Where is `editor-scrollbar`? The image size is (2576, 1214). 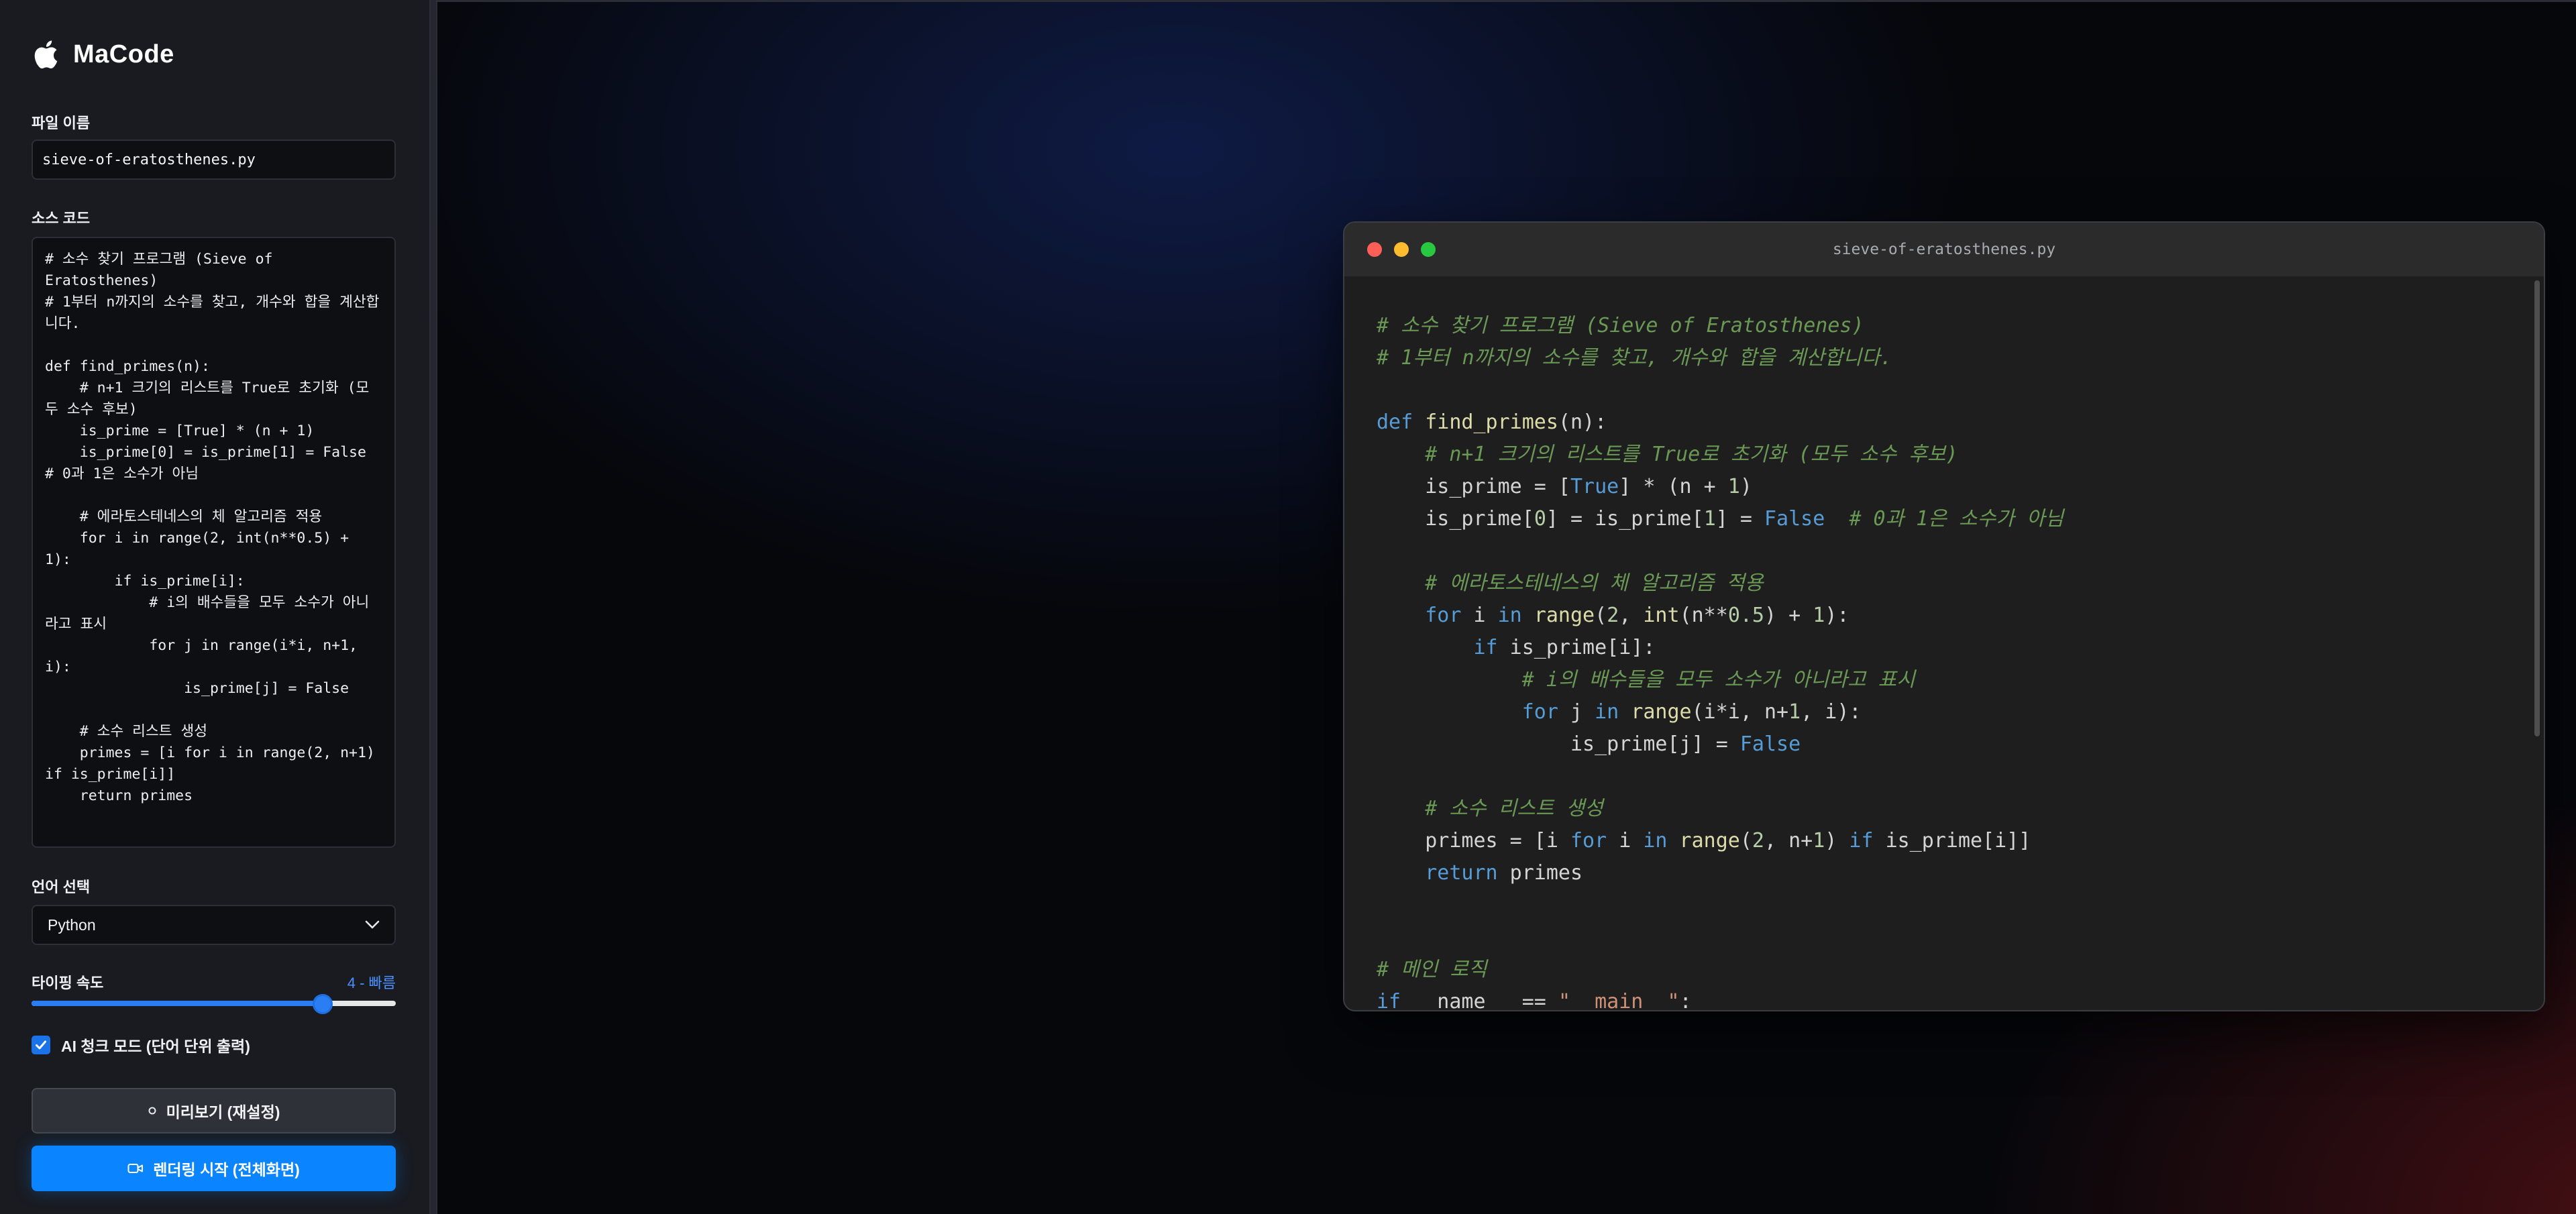
editor-scrollbar is located at coordinates (2537, 508).